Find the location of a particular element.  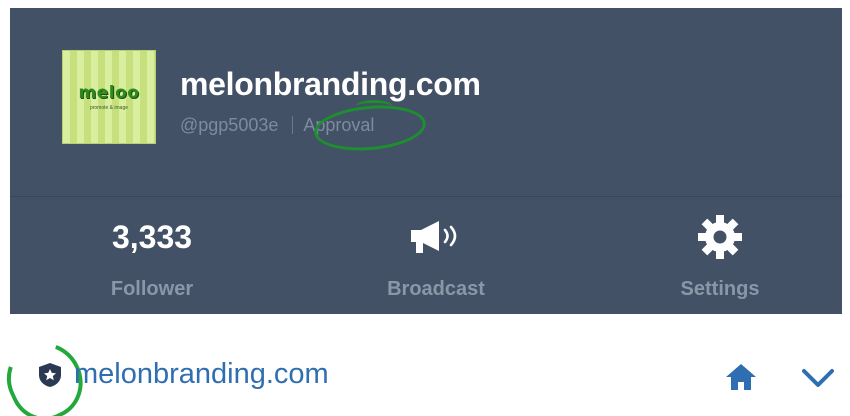

gear-icon is located at coordinates (720, 237).